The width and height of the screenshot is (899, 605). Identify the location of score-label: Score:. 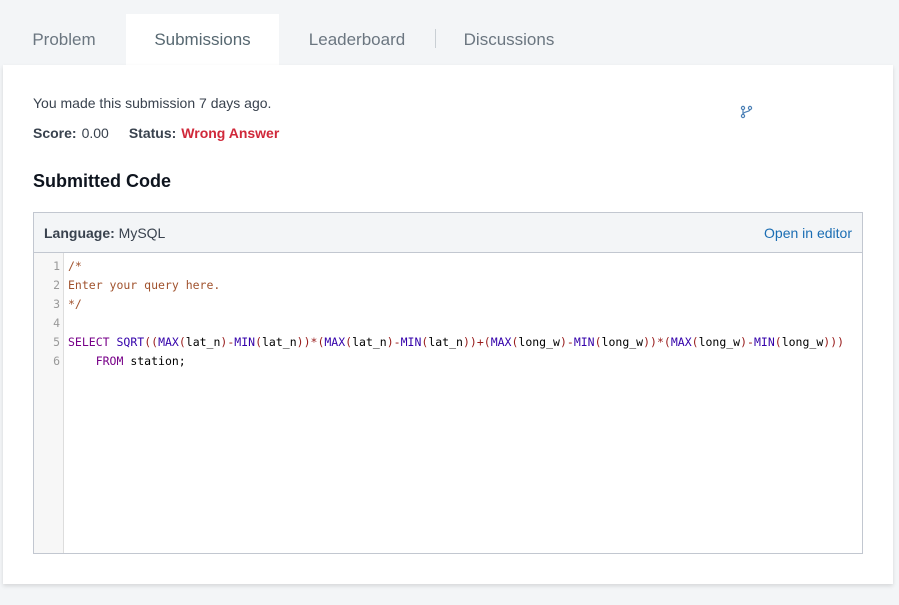
(55, 133).